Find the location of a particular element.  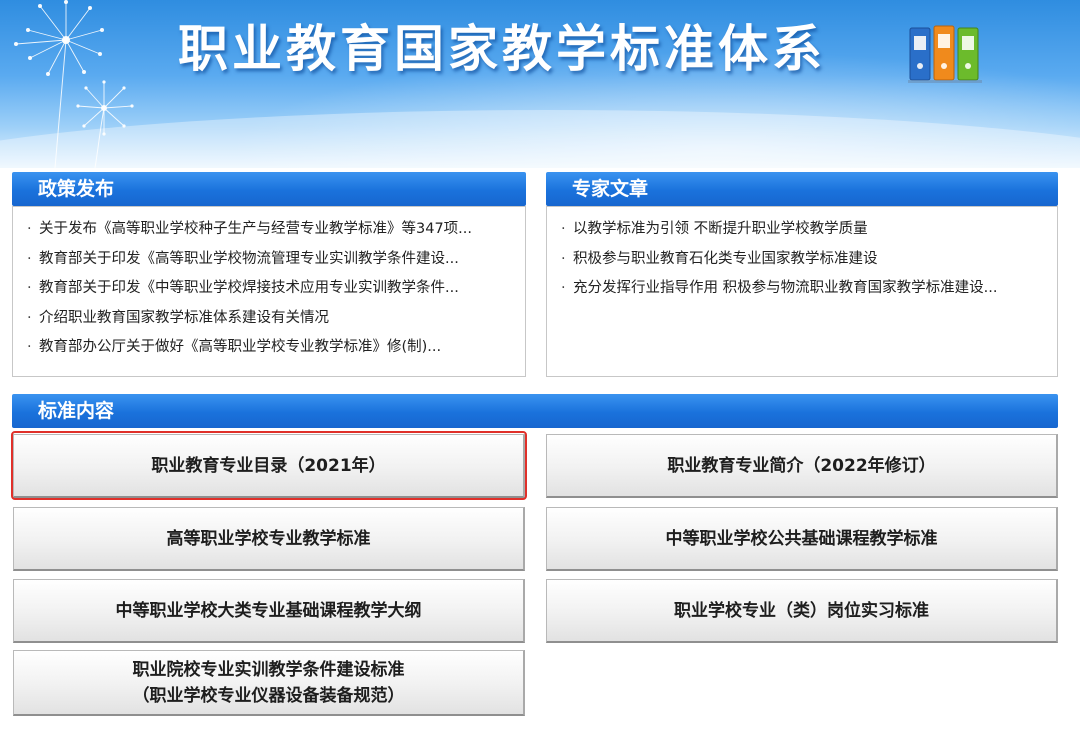

button-label: 高等职业学校专业教学标准 is located at coordinates (268, 538).